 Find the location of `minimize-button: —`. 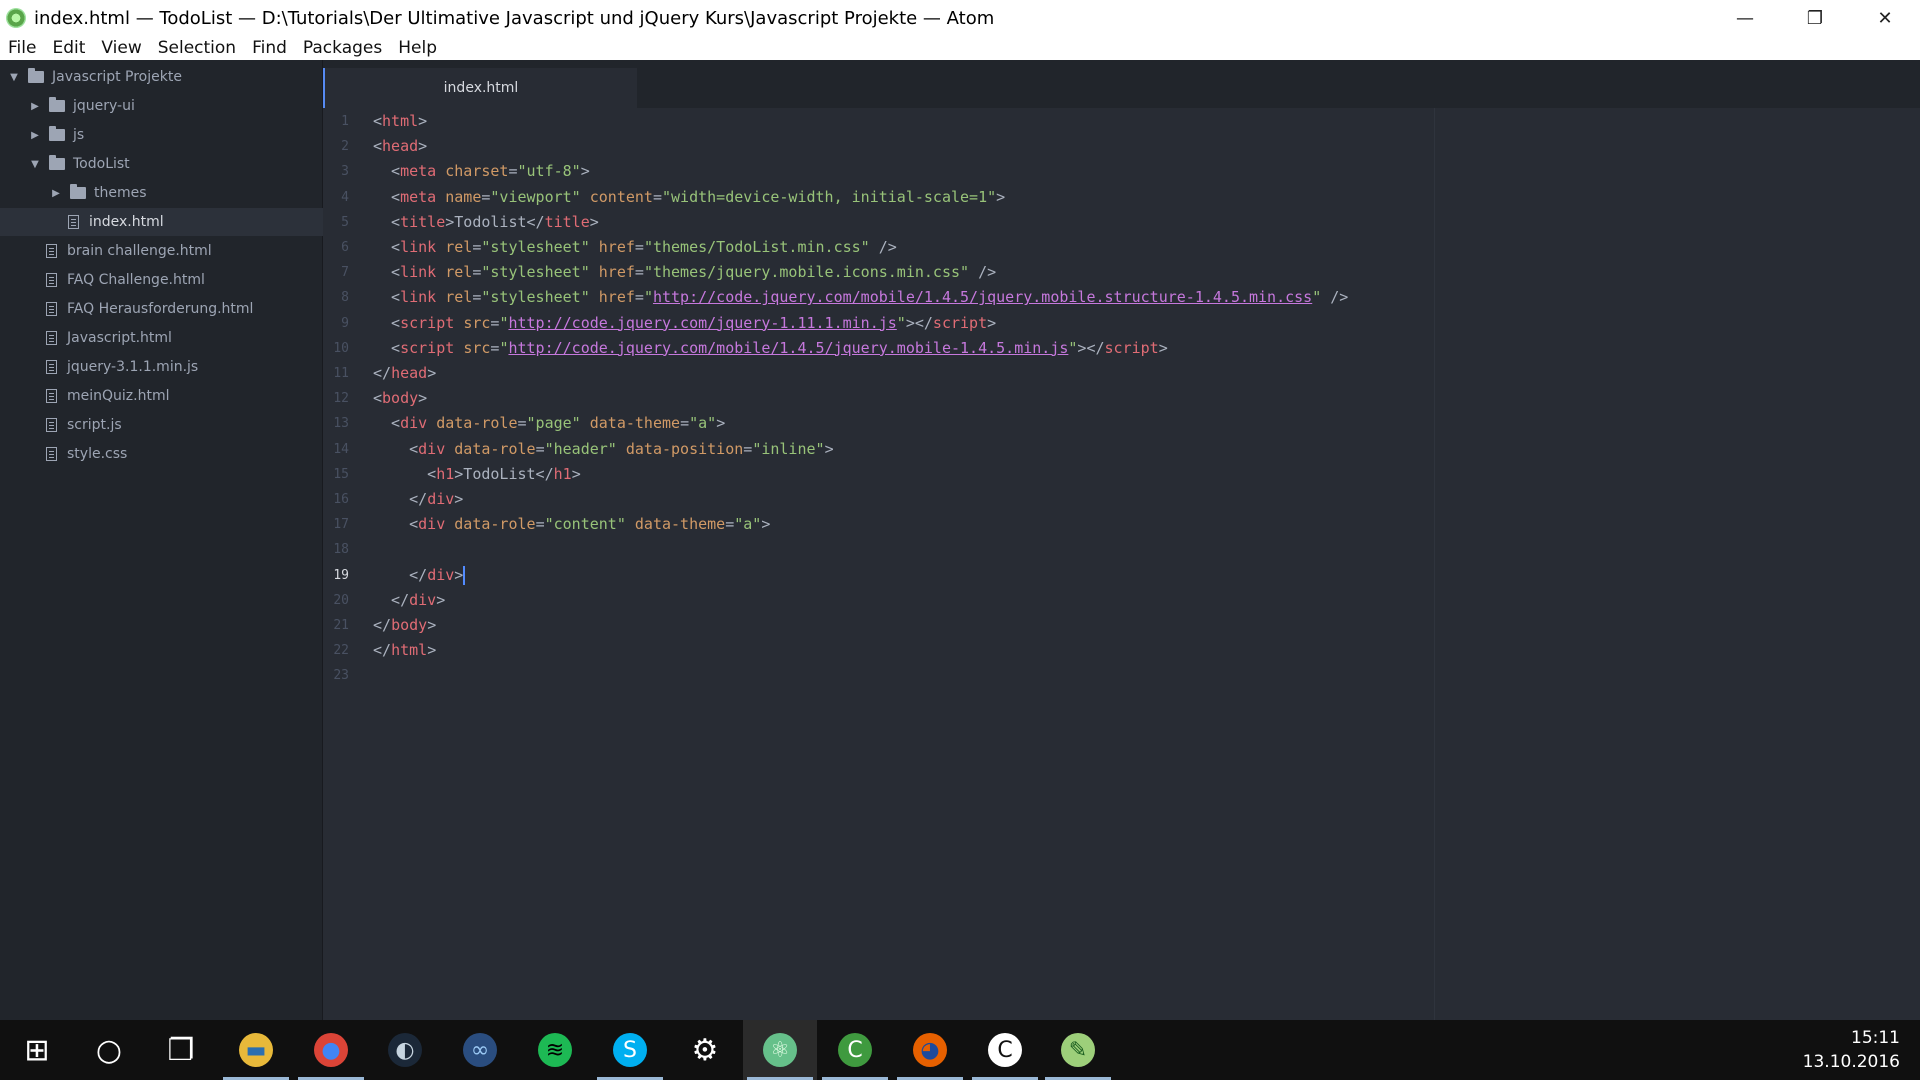

minimize-button: — is located at coordinates (1745, 18).